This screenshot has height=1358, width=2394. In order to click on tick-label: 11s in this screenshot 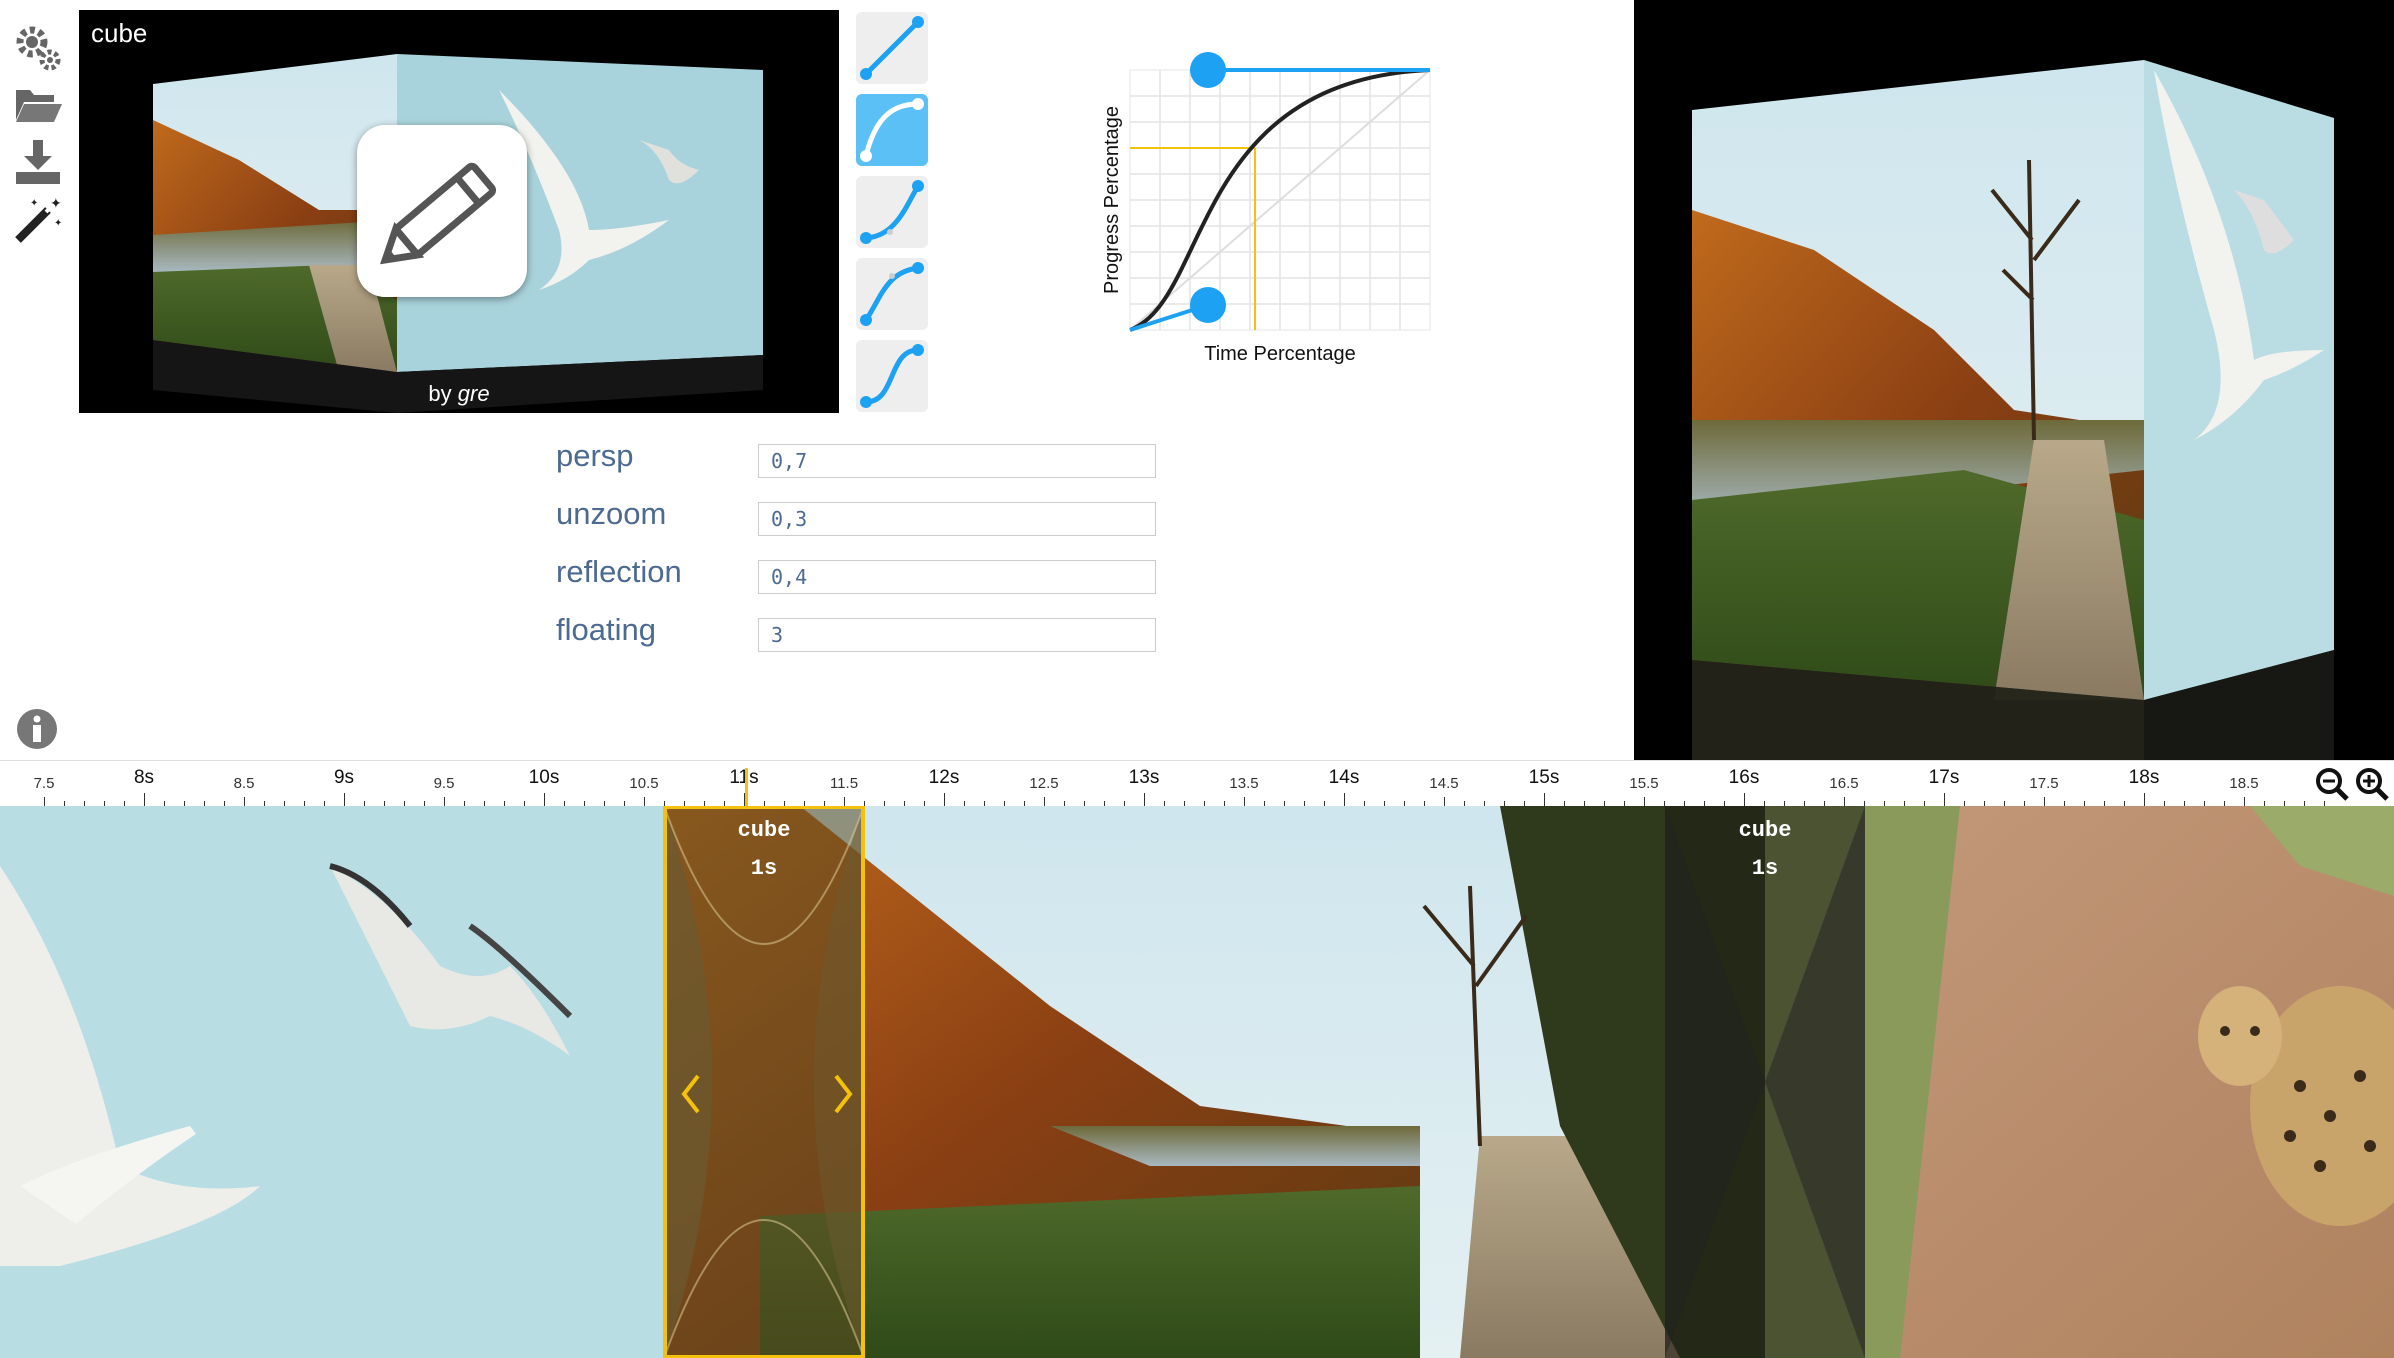, I will do `click(744, 777)`.